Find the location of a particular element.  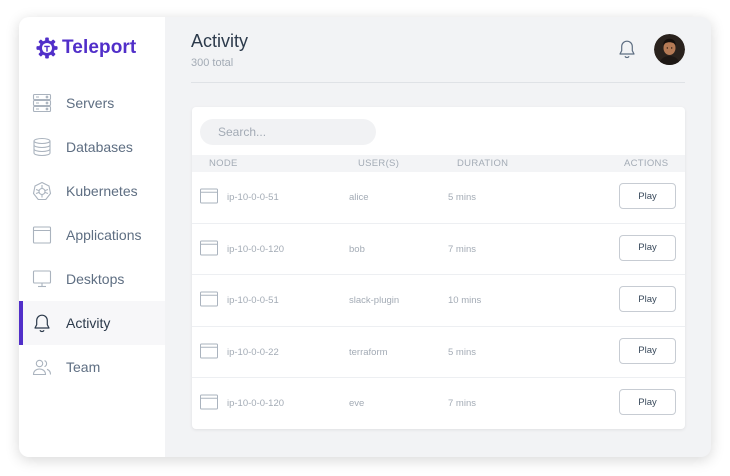

sidebar-item-activity: Activity is located at coordinates (92, 323).